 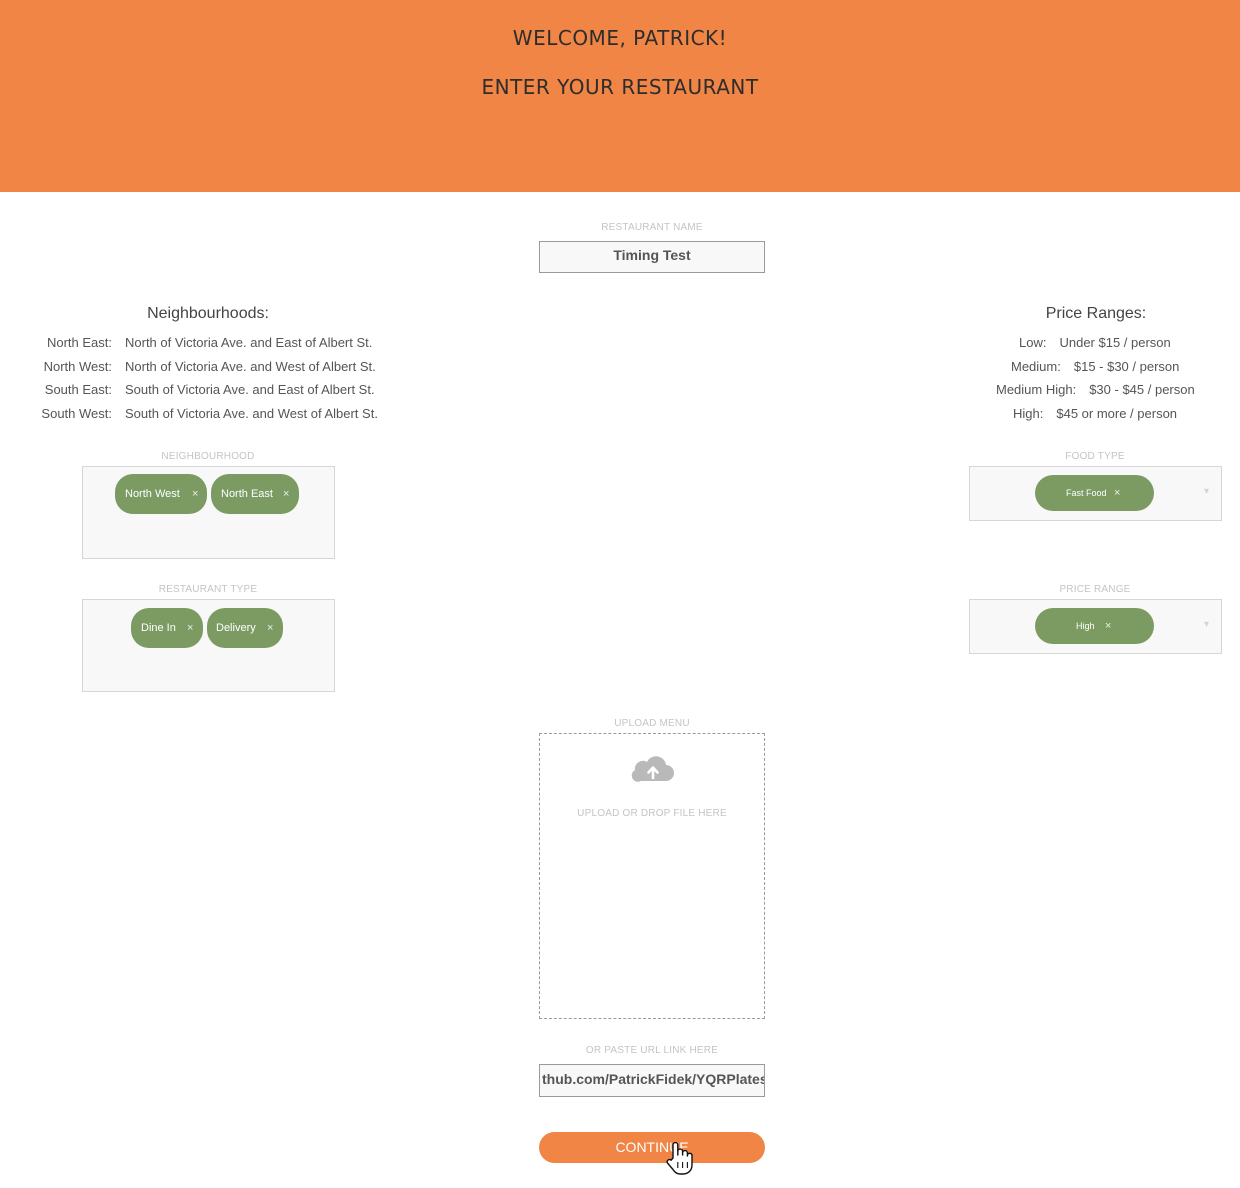 I want to click on neighbourhood-multiselect: North West × North East ×, so click(x=208, y=512).